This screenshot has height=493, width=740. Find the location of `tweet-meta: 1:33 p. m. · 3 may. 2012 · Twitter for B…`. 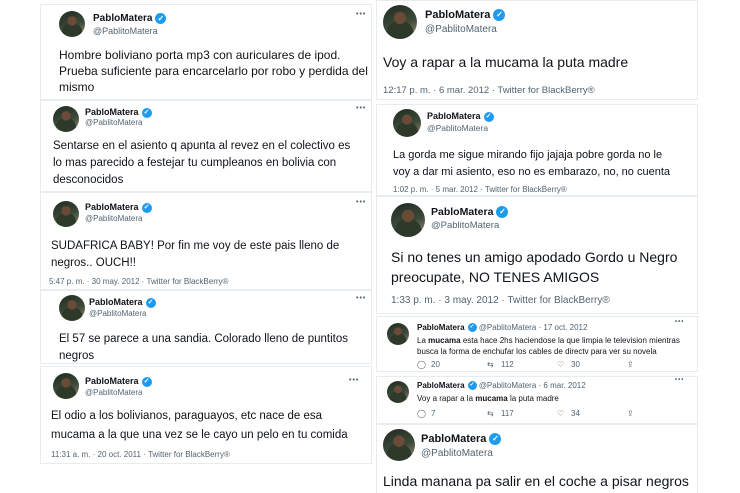

tweet-meta: 1:33 p. m. · 3 may. 2012 · Twitter for B… is located at coordinates (500, 300).